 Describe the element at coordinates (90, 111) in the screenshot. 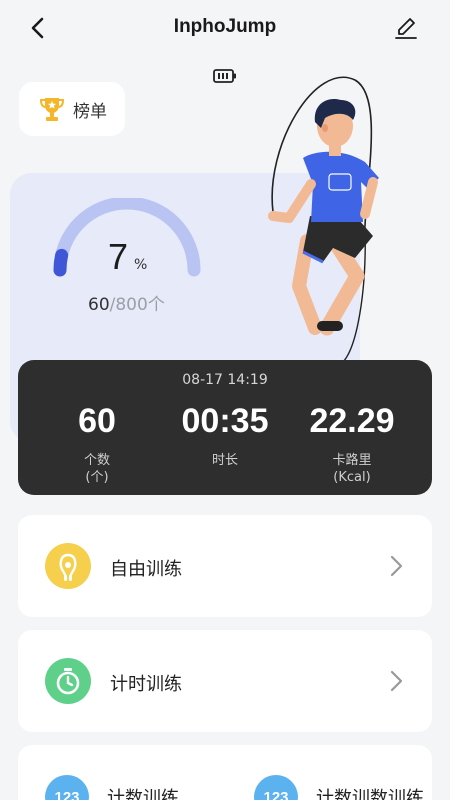

I see `leaderboard-label: 榜单` at that location.